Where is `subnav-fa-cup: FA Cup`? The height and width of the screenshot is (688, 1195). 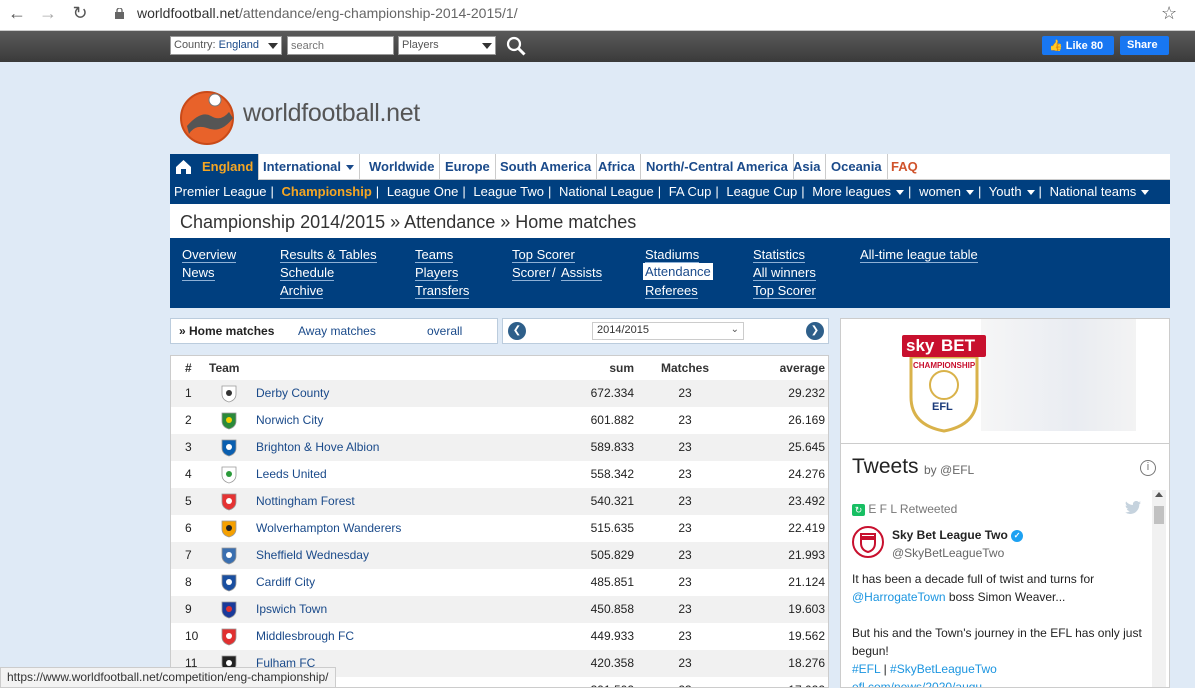
subnav-fa-cup: FA Cup is located at coordinates (690, 191).